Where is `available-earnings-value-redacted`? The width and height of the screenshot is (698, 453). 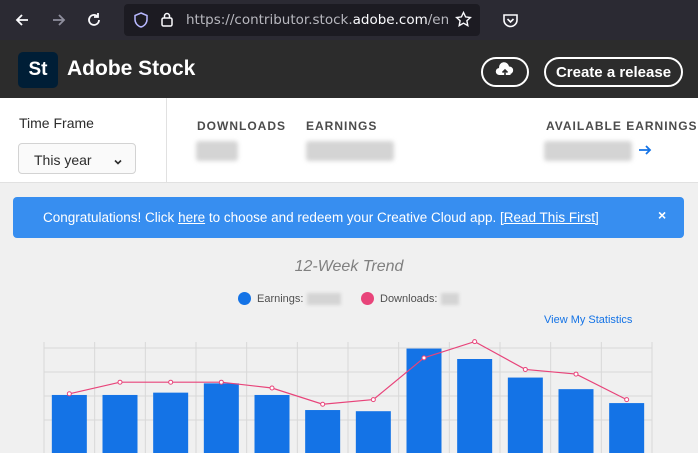
available-earnings-value-redacted is located at coordinates (588, 151).